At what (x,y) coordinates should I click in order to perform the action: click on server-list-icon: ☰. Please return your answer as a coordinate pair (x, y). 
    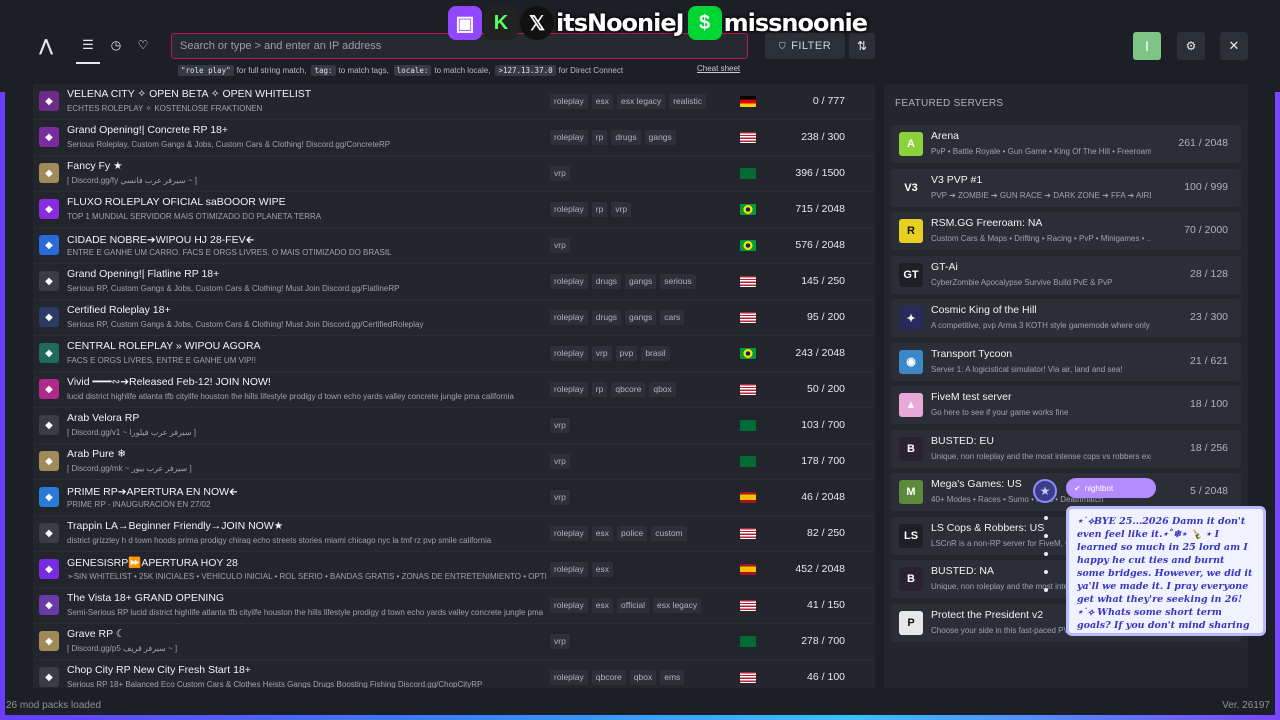
    Looking at the image, I should click on (88, 45).